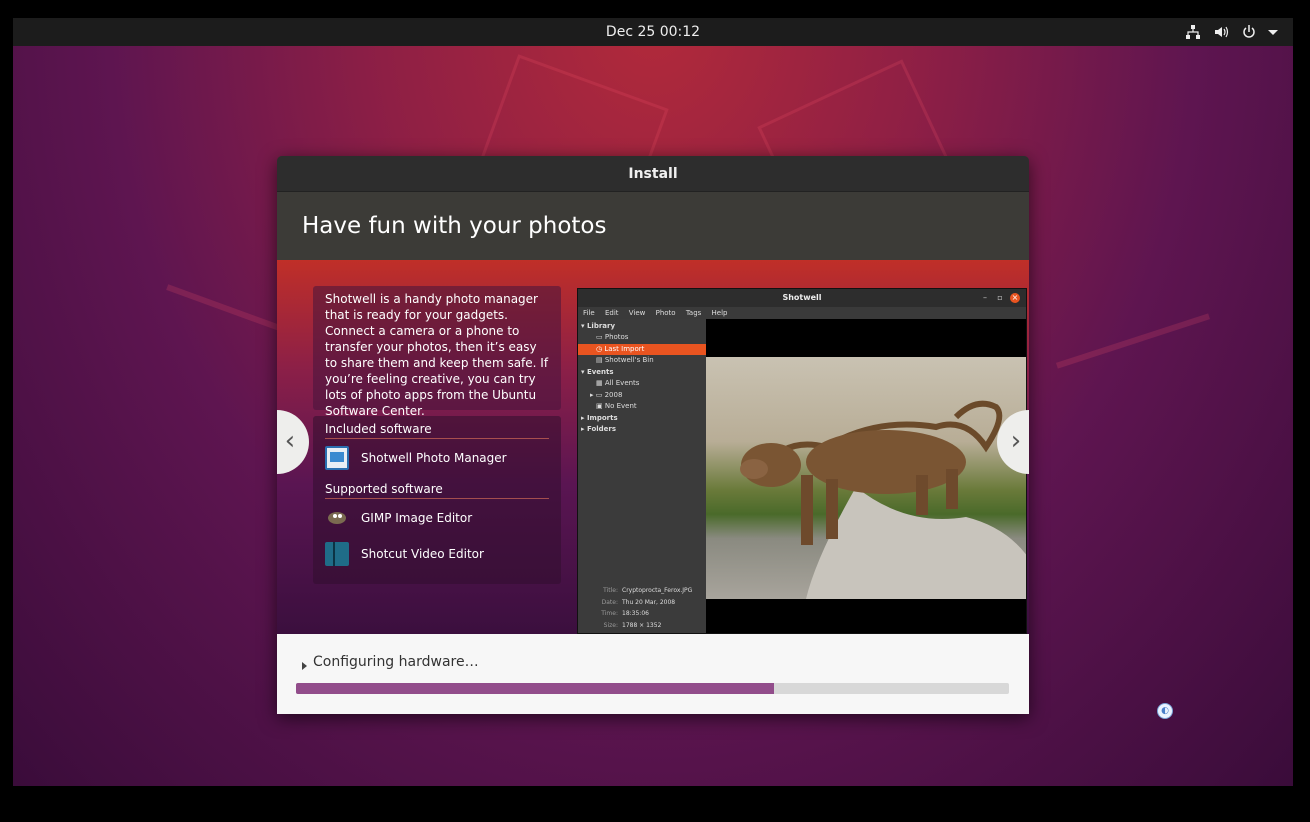  Describe the element at coordinates (1193, 32) in the screenshot. I see `network-icon` at that location.